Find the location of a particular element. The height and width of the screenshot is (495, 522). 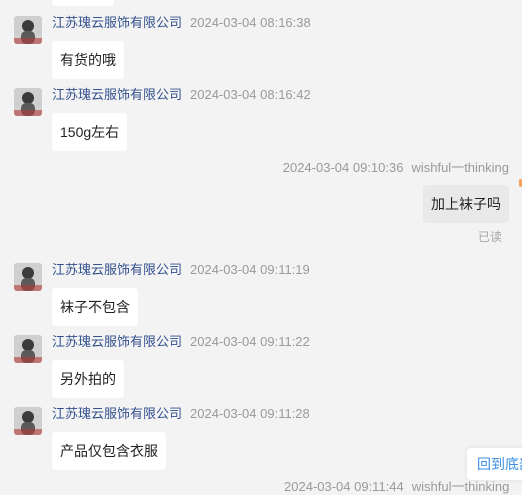

message-meta: 江苏瑰云服饰有限公司 2024-03-04 09:11:19 is located at coordinates (181, 270).